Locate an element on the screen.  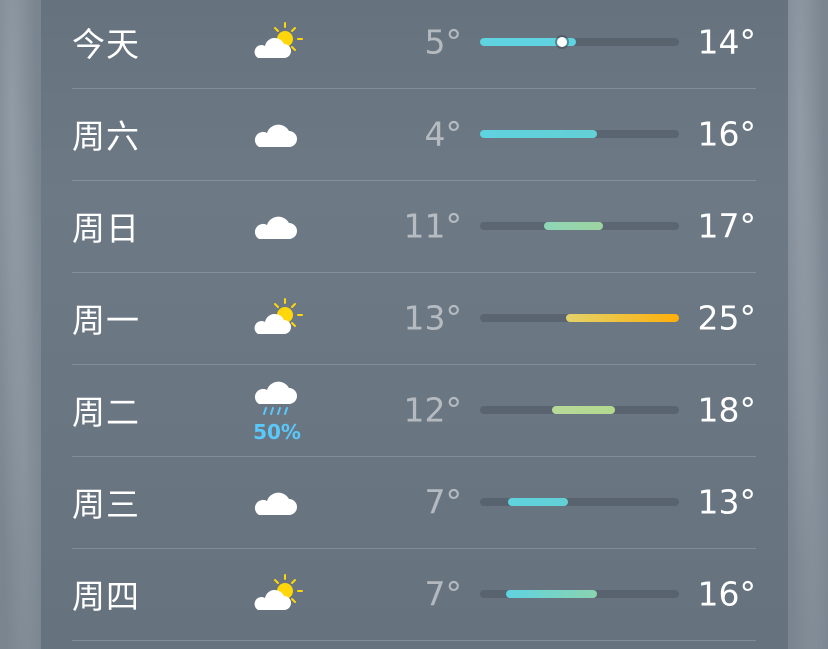
low-temp: 12° is located at coordinates (433, 410).